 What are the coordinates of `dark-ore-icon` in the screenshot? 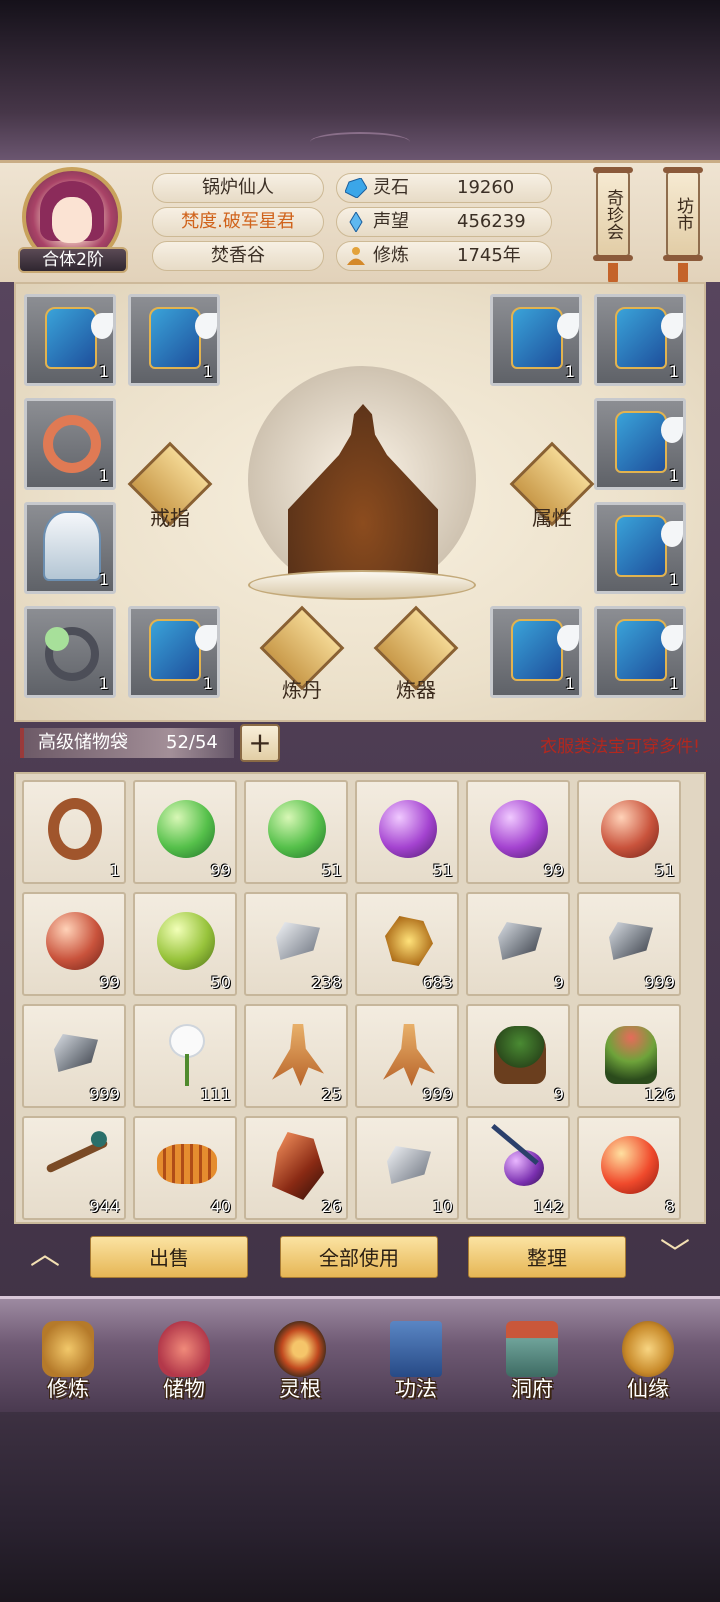 It's located at (520, 941).